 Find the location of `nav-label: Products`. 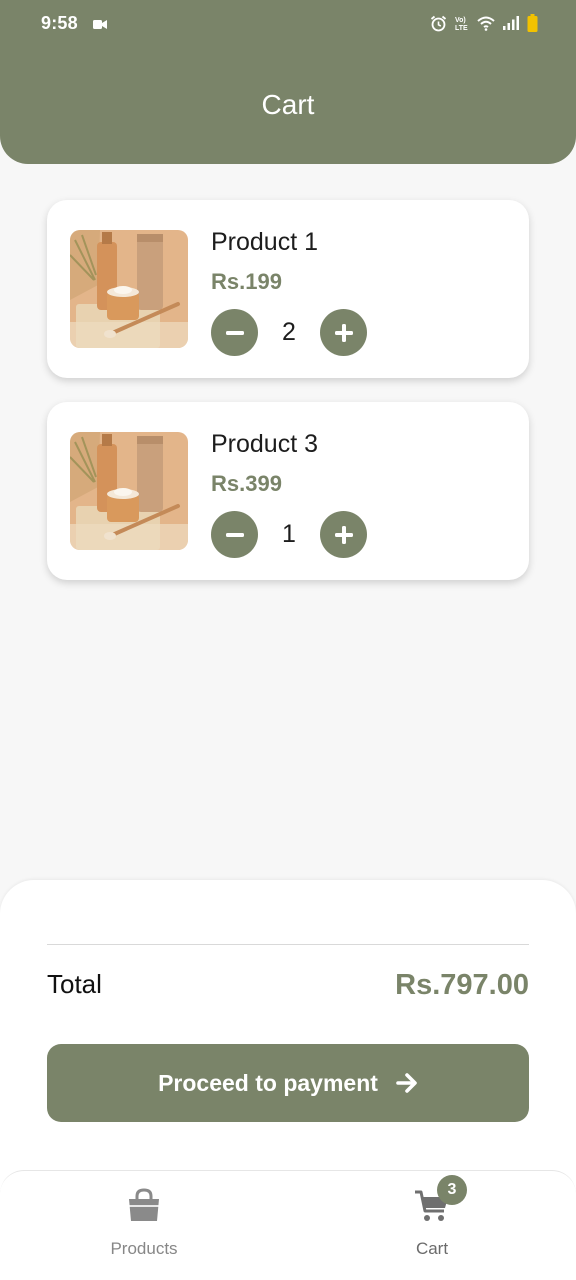

nav-label: Products is located at coordinates (144, 1248).